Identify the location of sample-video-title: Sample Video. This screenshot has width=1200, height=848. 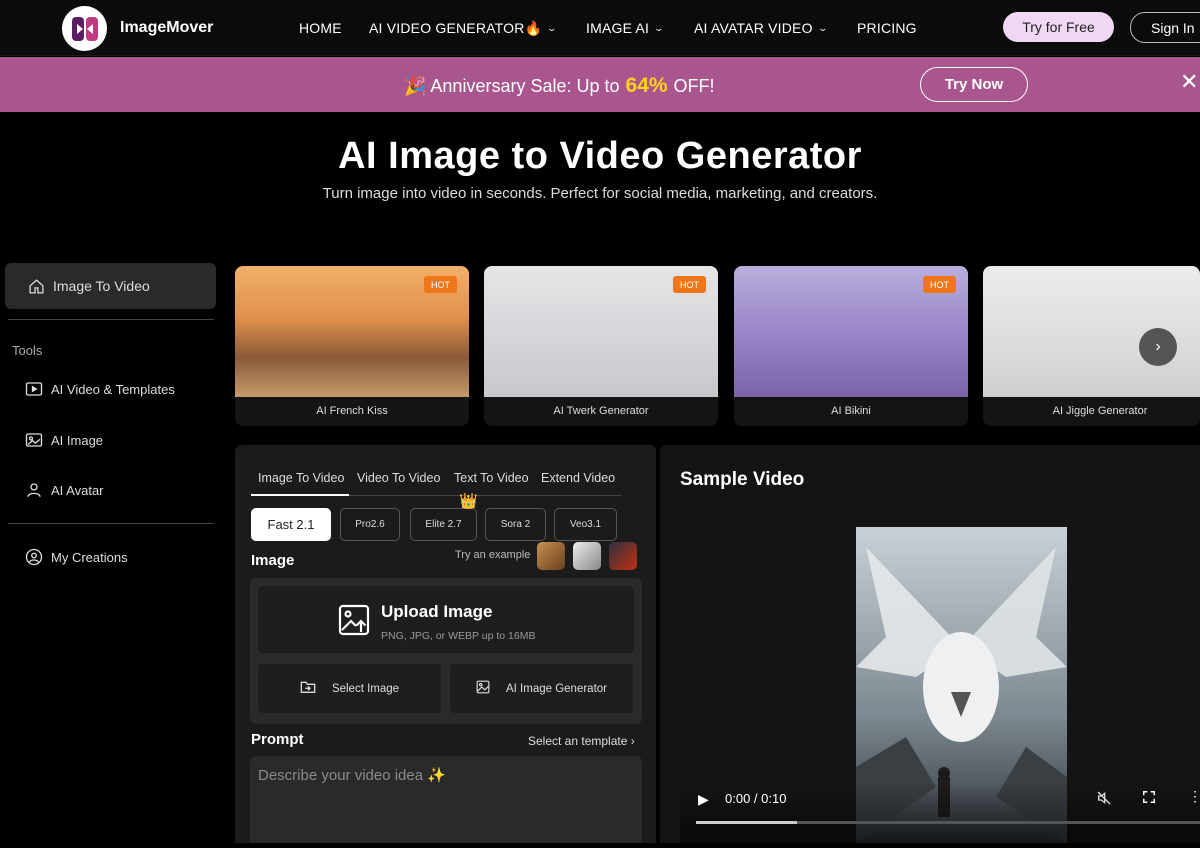
(742, 479).